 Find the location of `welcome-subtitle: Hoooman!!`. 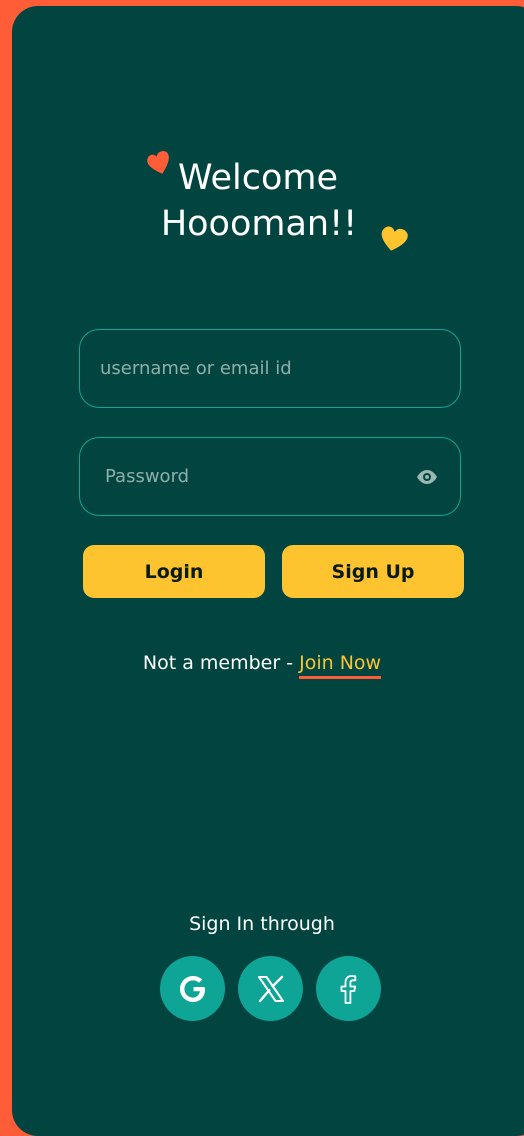

welcome-subtitle: Hoooman!! is located at coordinates (259, 224).